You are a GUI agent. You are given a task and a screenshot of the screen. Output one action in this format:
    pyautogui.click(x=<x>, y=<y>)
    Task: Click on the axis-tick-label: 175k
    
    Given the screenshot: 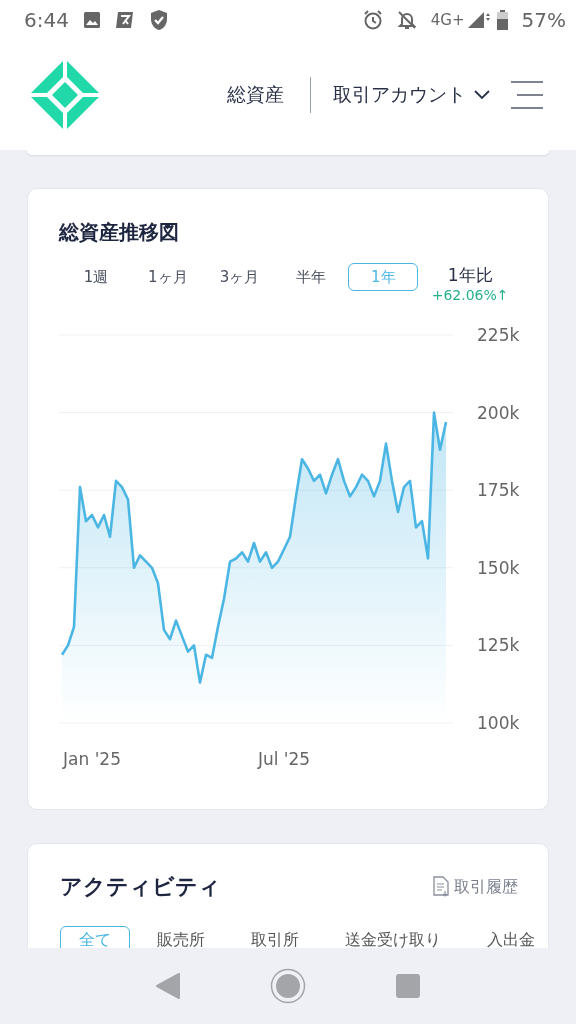 What is the action you would take?
    pyautogui.click(x=498, y=490)
    